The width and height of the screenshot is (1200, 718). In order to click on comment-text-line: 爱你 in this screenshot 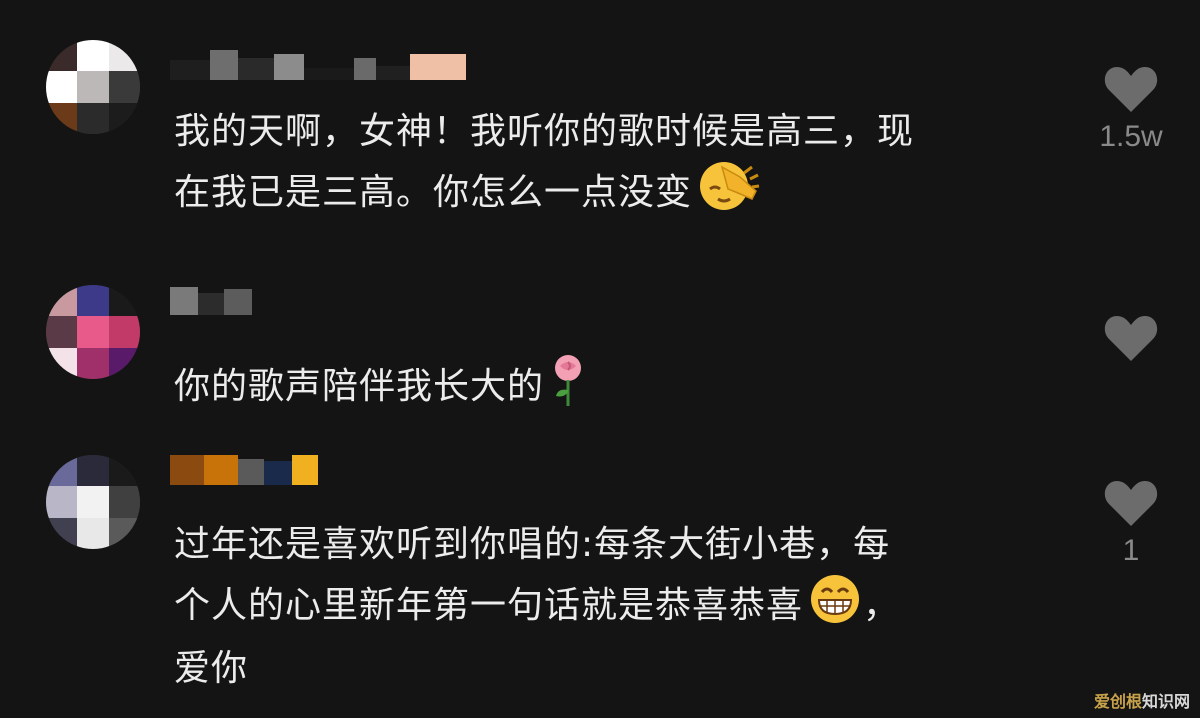, I will do `click(211, 668)`.